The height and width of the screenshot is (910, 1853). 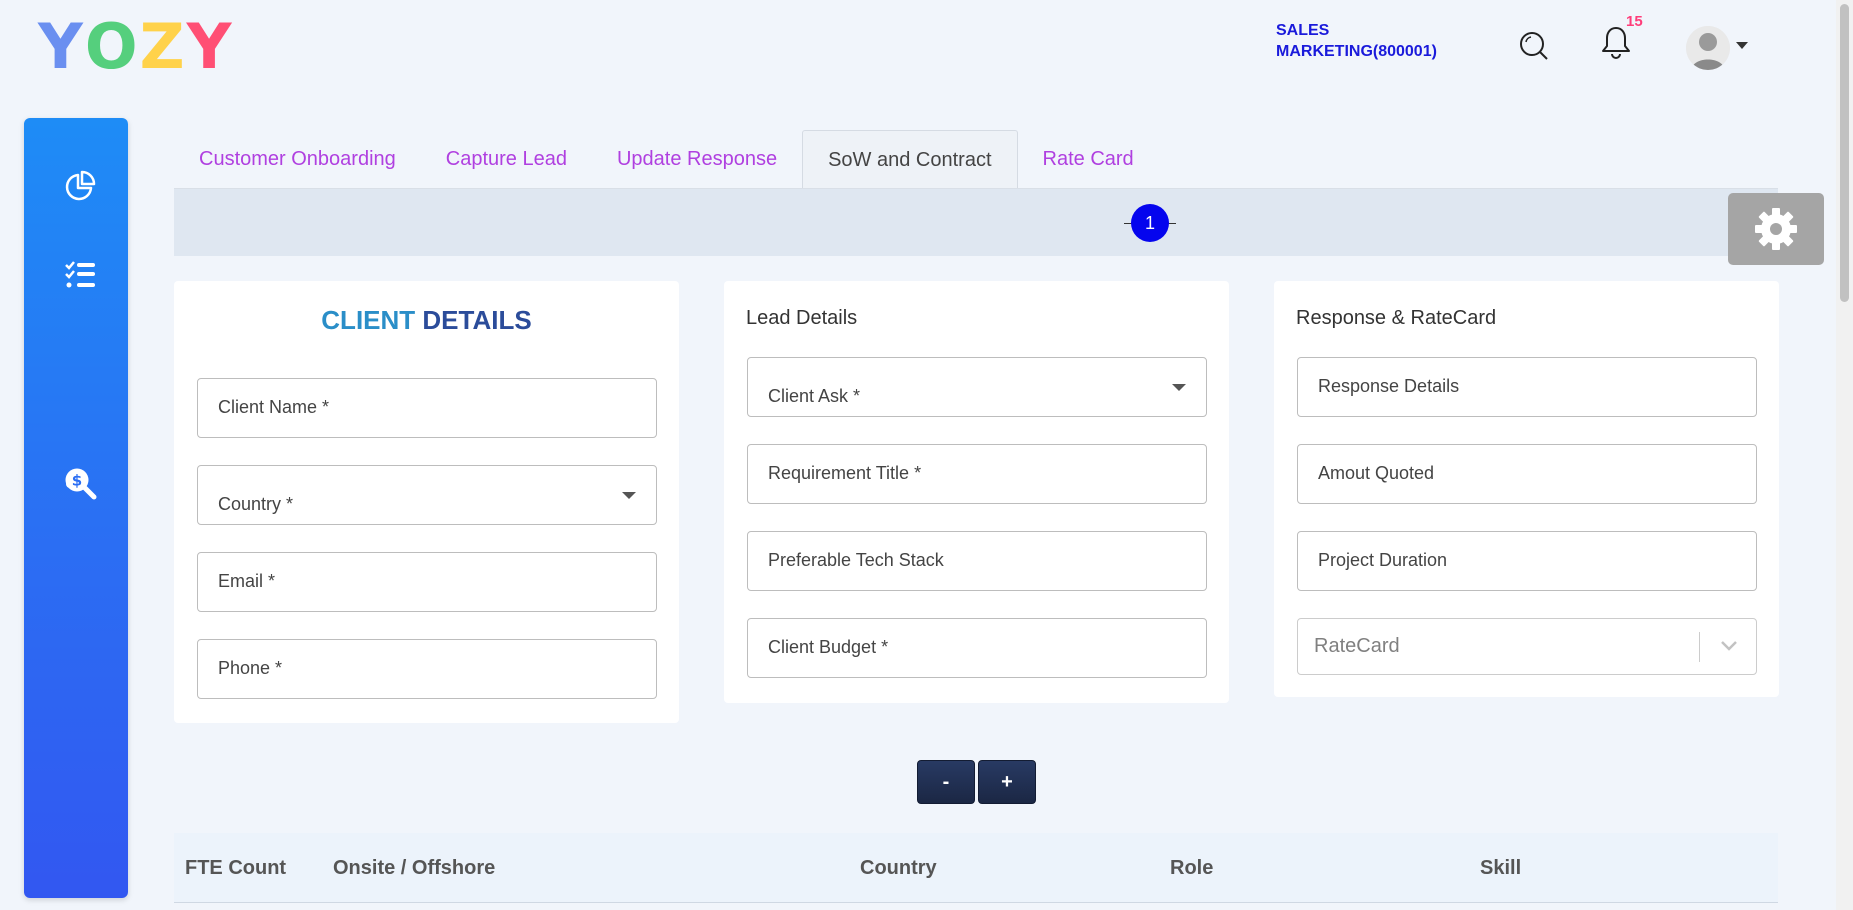 What do you see at coordinates (856, 560) in the screenshot?
I see `tech-stack-label: Preferable Tech Stack` at bounding box center [856, 560].